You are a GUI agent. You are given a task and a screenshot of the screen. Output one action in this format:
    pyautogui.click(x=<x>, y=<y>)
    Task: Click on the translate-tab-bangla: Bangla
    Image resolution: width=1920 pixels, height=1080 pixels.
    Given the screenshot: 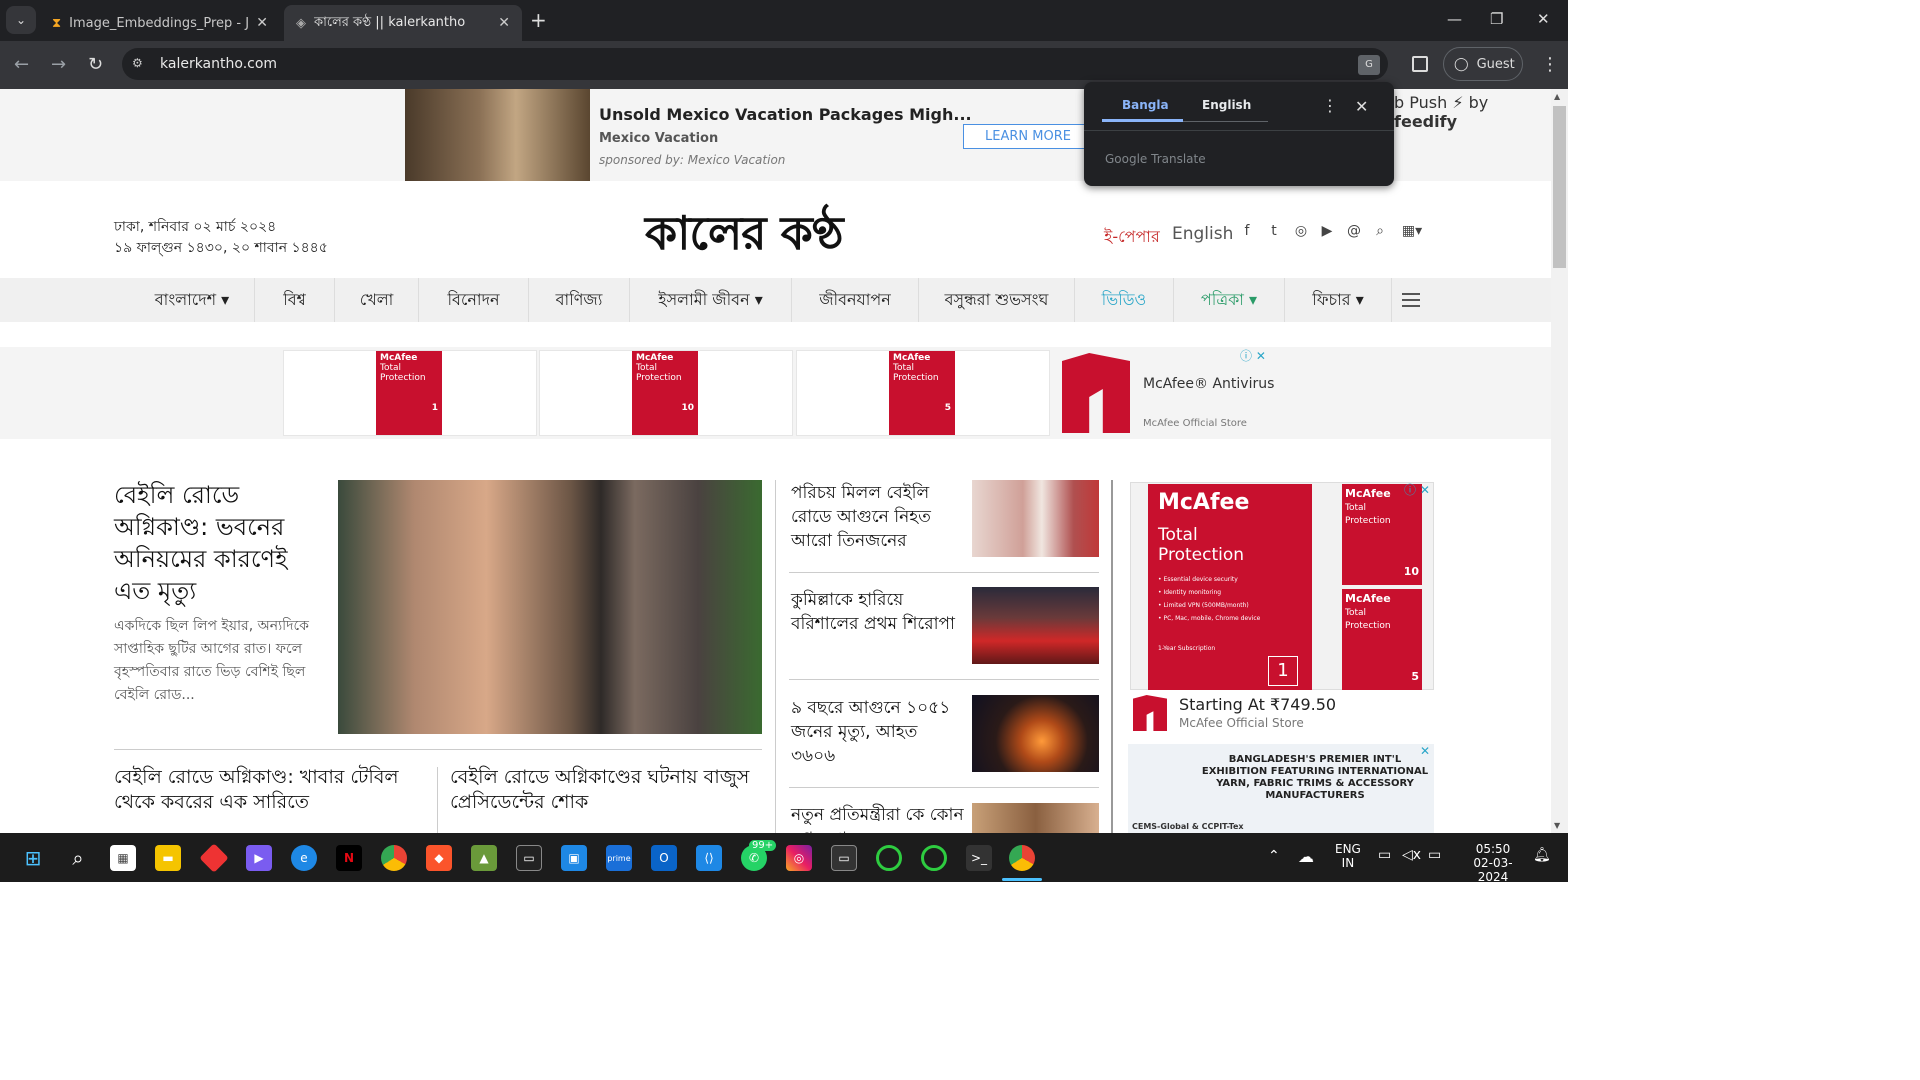 What is the action you would take?
    pyautogui.click(x=1145, y=105)
    